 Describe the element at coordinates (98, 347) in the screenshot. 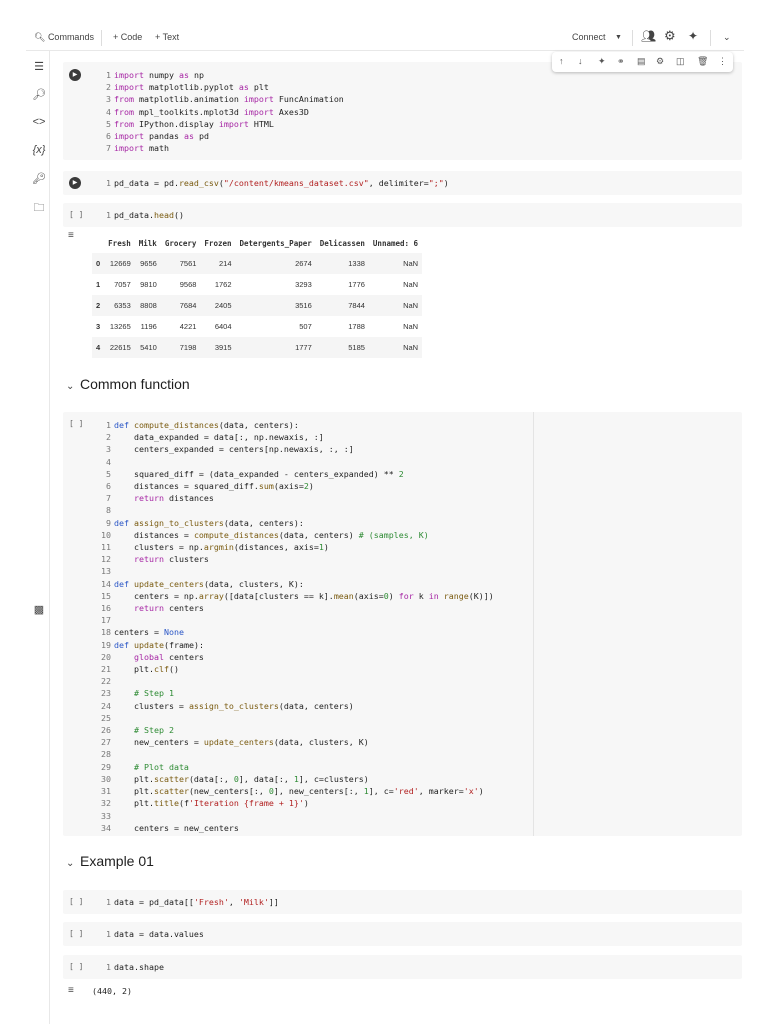

I see `row-index: 4` at that location.